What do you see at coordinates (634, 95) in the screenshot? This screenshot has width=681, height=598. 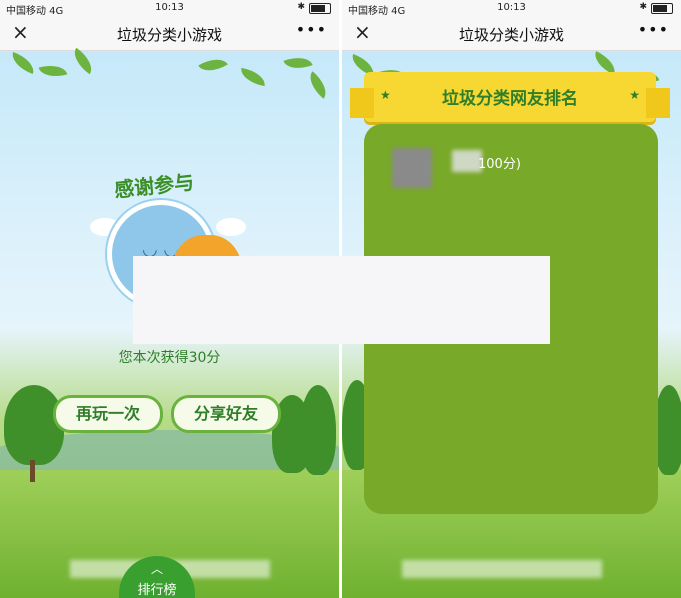 I see `star-icon: ★` at bounding box center [634, 95].